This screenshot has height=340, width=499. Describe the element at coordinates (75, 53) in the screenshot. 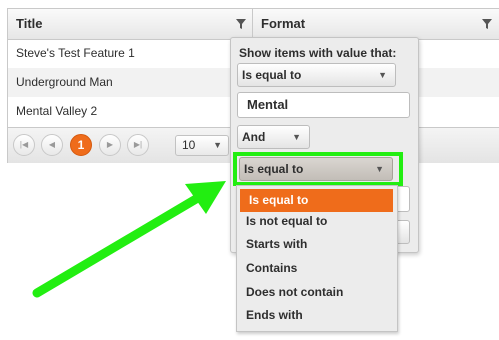

I see `cell-title: Steve's Test Feature 1` at that location.